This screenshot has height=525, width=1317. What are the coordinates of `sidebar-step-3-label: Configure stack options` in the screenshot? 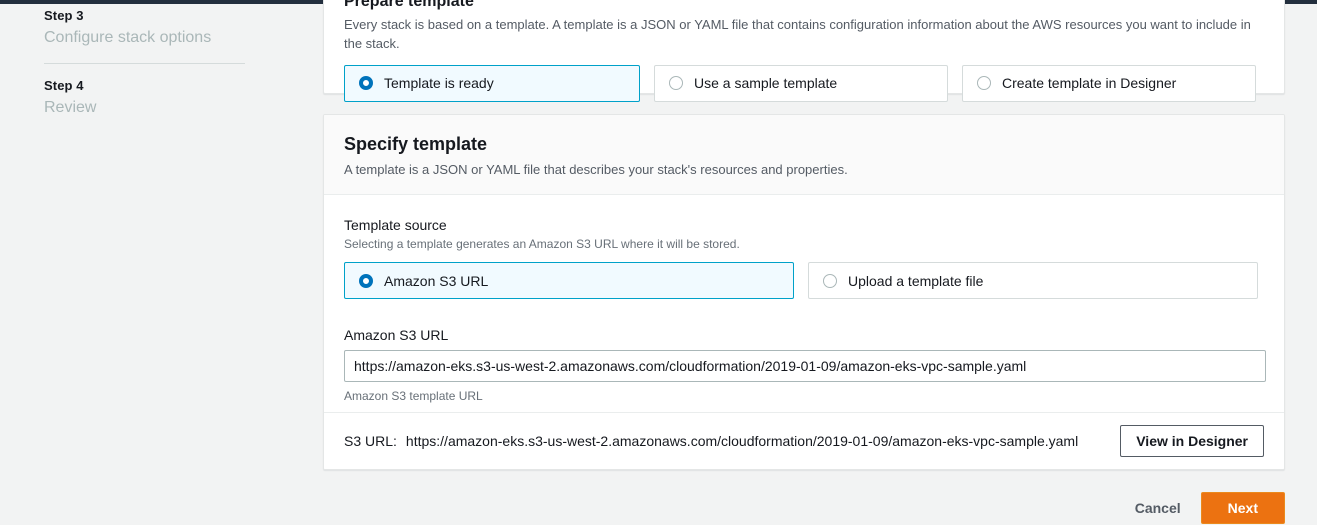 It's located at (128, 37).